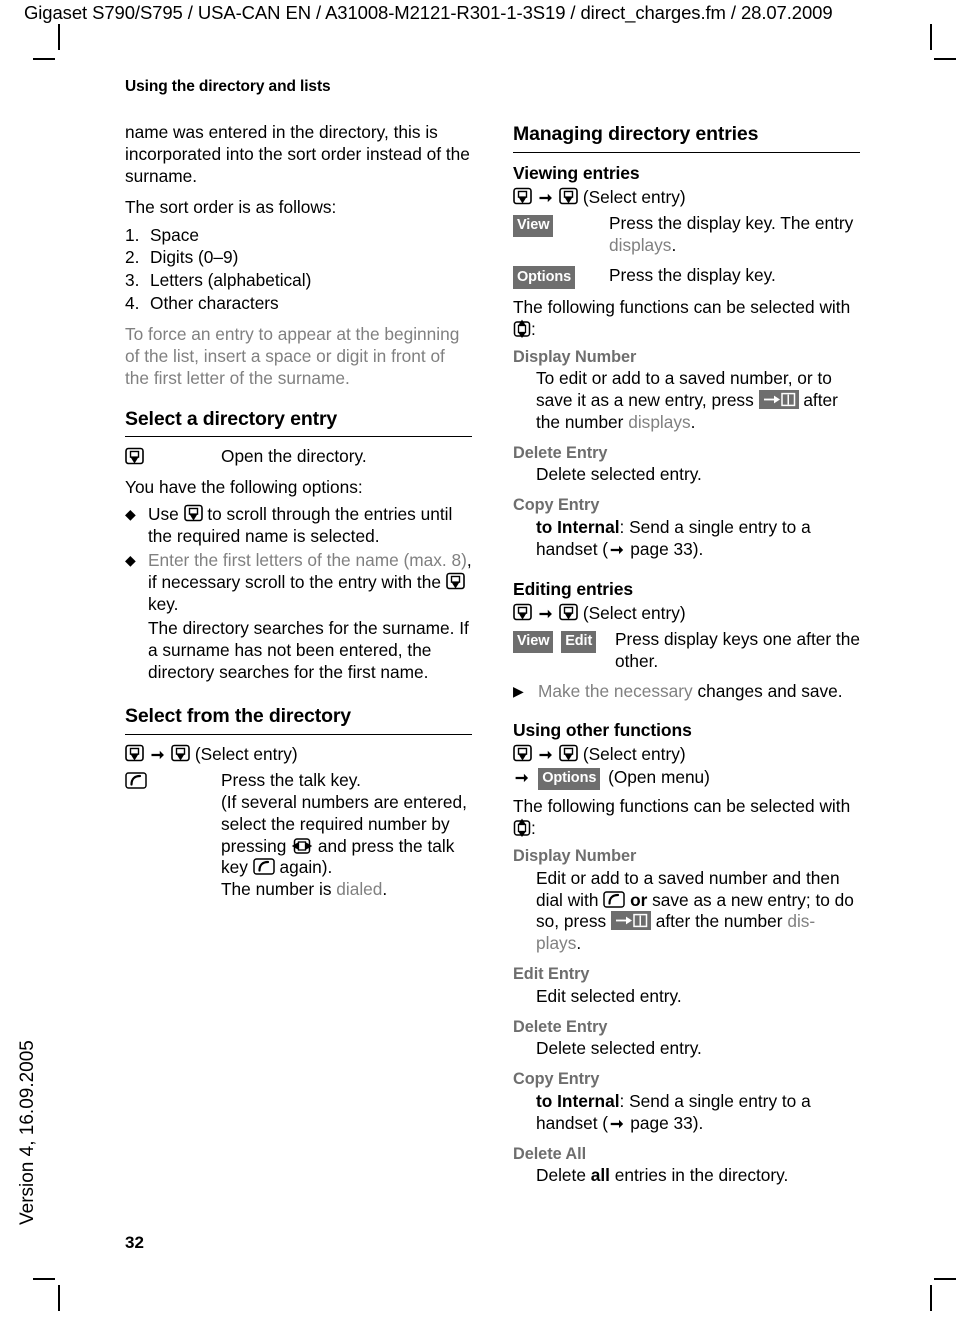 The image size is (958, 1324). I want to click on nav-path-other-1: ➞ (Select entry), so click(686, 755).